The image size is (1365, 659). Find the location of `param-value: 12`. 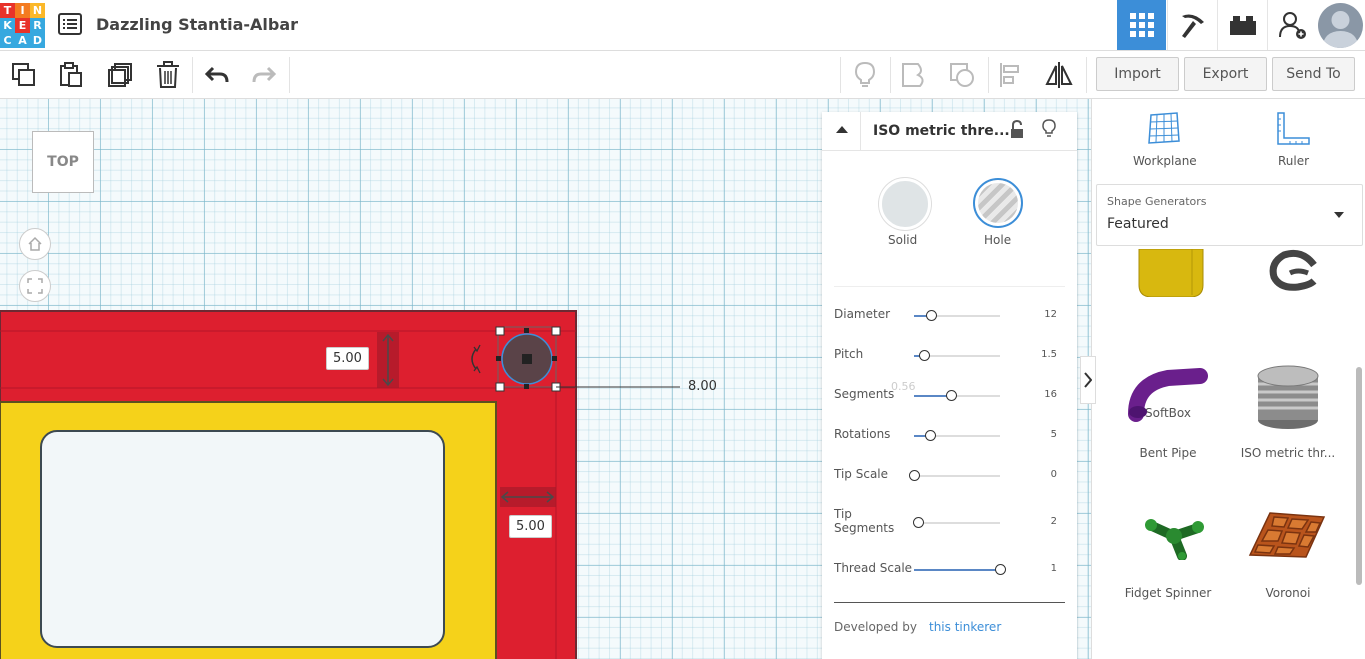

param-value: 12 is located at coordinates (1050, 314).